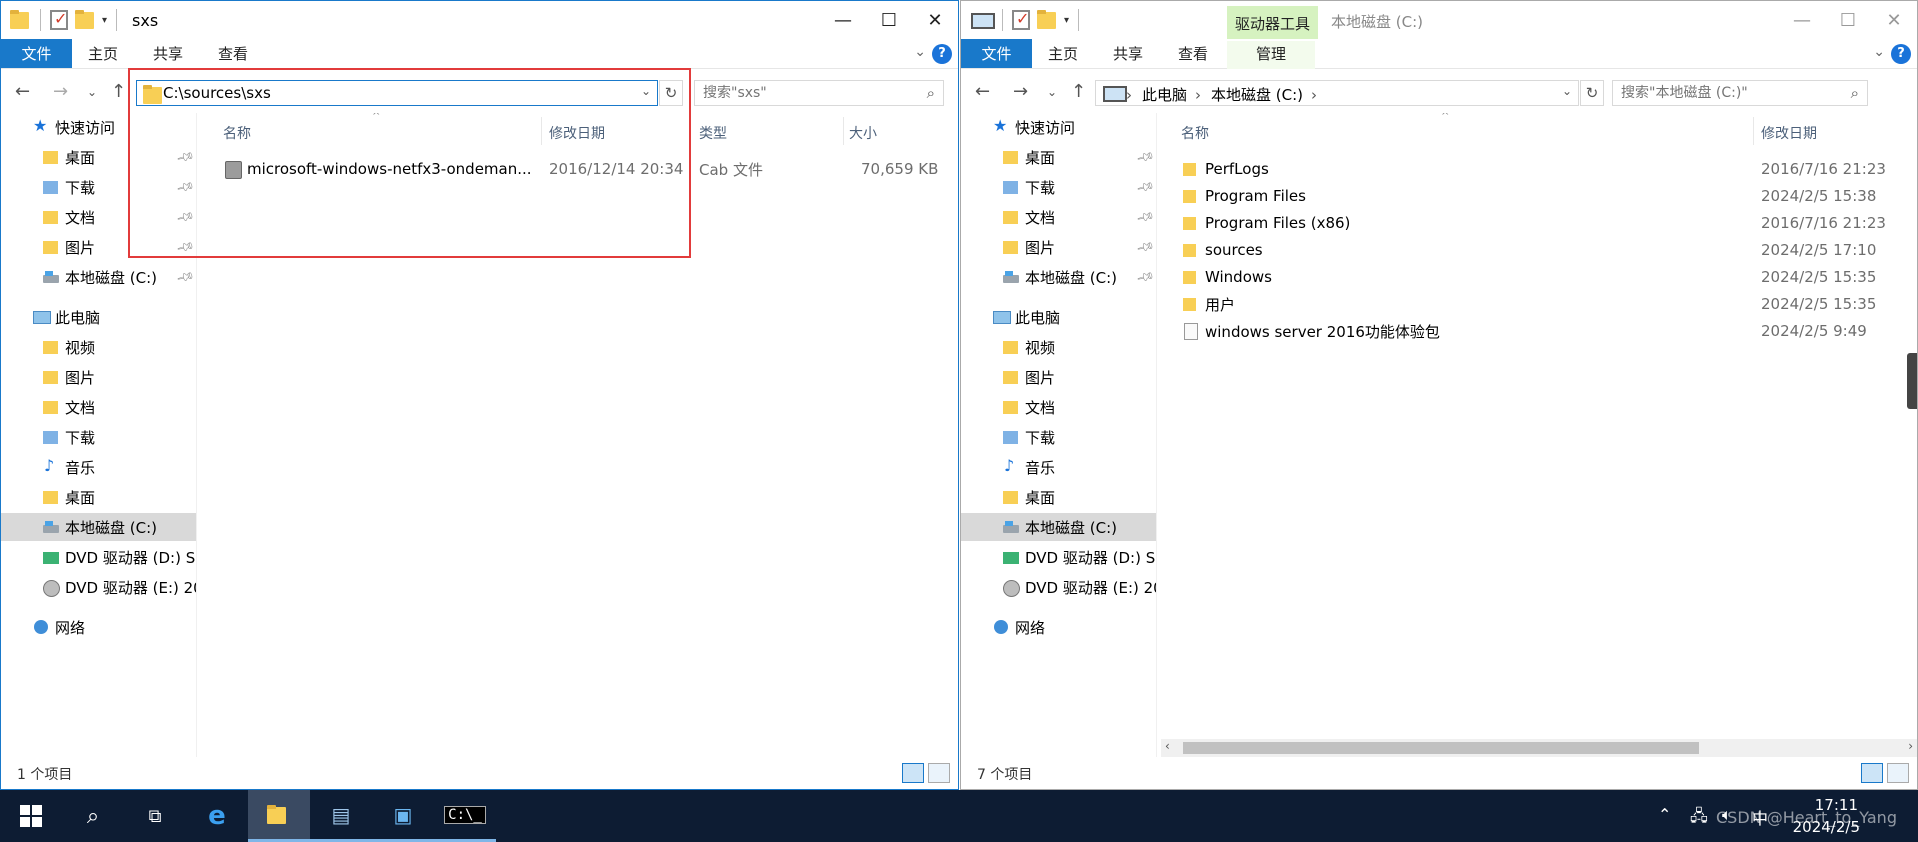 The height and width of the screenshot is (842, 1918). I want to click on taskbar-command-prompt: C:\_, so click(465, 816).